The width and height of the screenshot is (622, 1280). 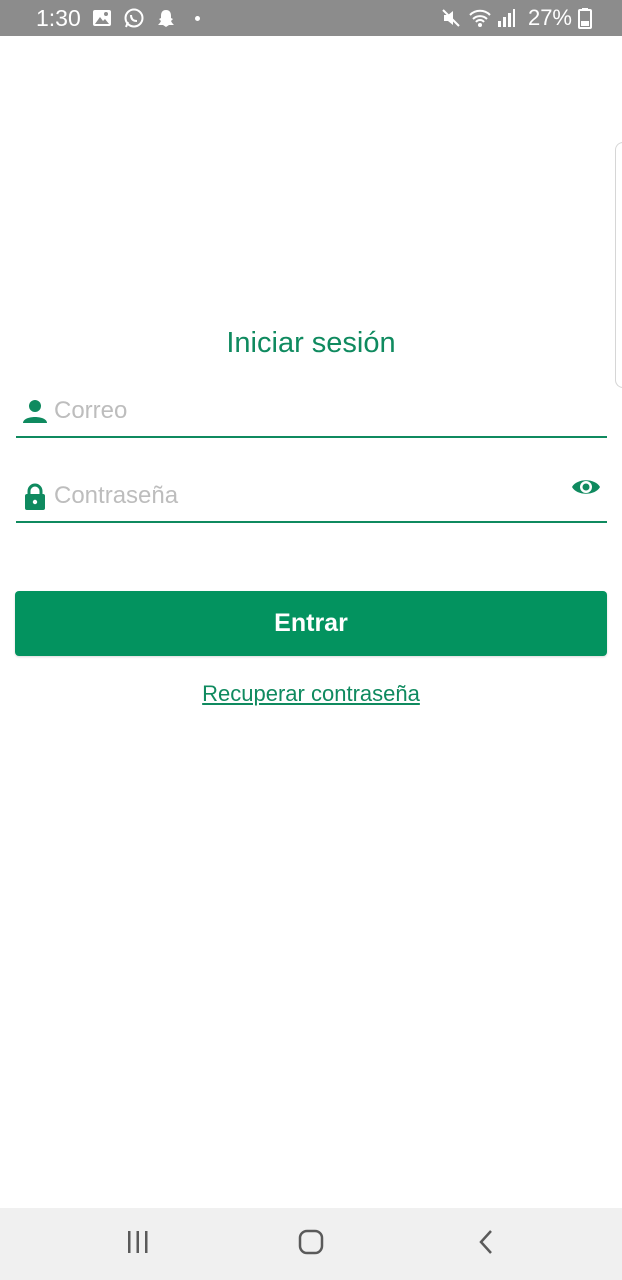 What do you see at coordinates (197, 18) in the screenshot?
I see `dot-icon` at bounding box center [197, 18].